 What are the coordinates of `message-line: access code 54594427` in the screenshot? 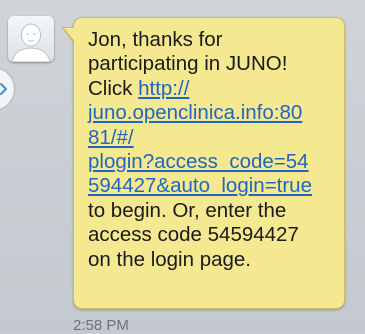 It's located at (193, 235).